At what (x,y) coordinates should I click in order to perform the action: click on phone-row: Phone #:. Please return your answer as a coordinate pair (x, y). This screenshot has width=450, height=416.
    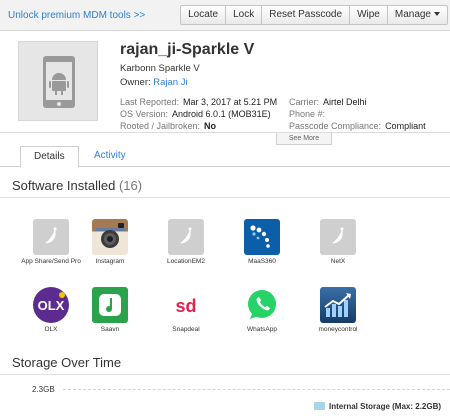
    Looking at the image, I should click on (309, 114).